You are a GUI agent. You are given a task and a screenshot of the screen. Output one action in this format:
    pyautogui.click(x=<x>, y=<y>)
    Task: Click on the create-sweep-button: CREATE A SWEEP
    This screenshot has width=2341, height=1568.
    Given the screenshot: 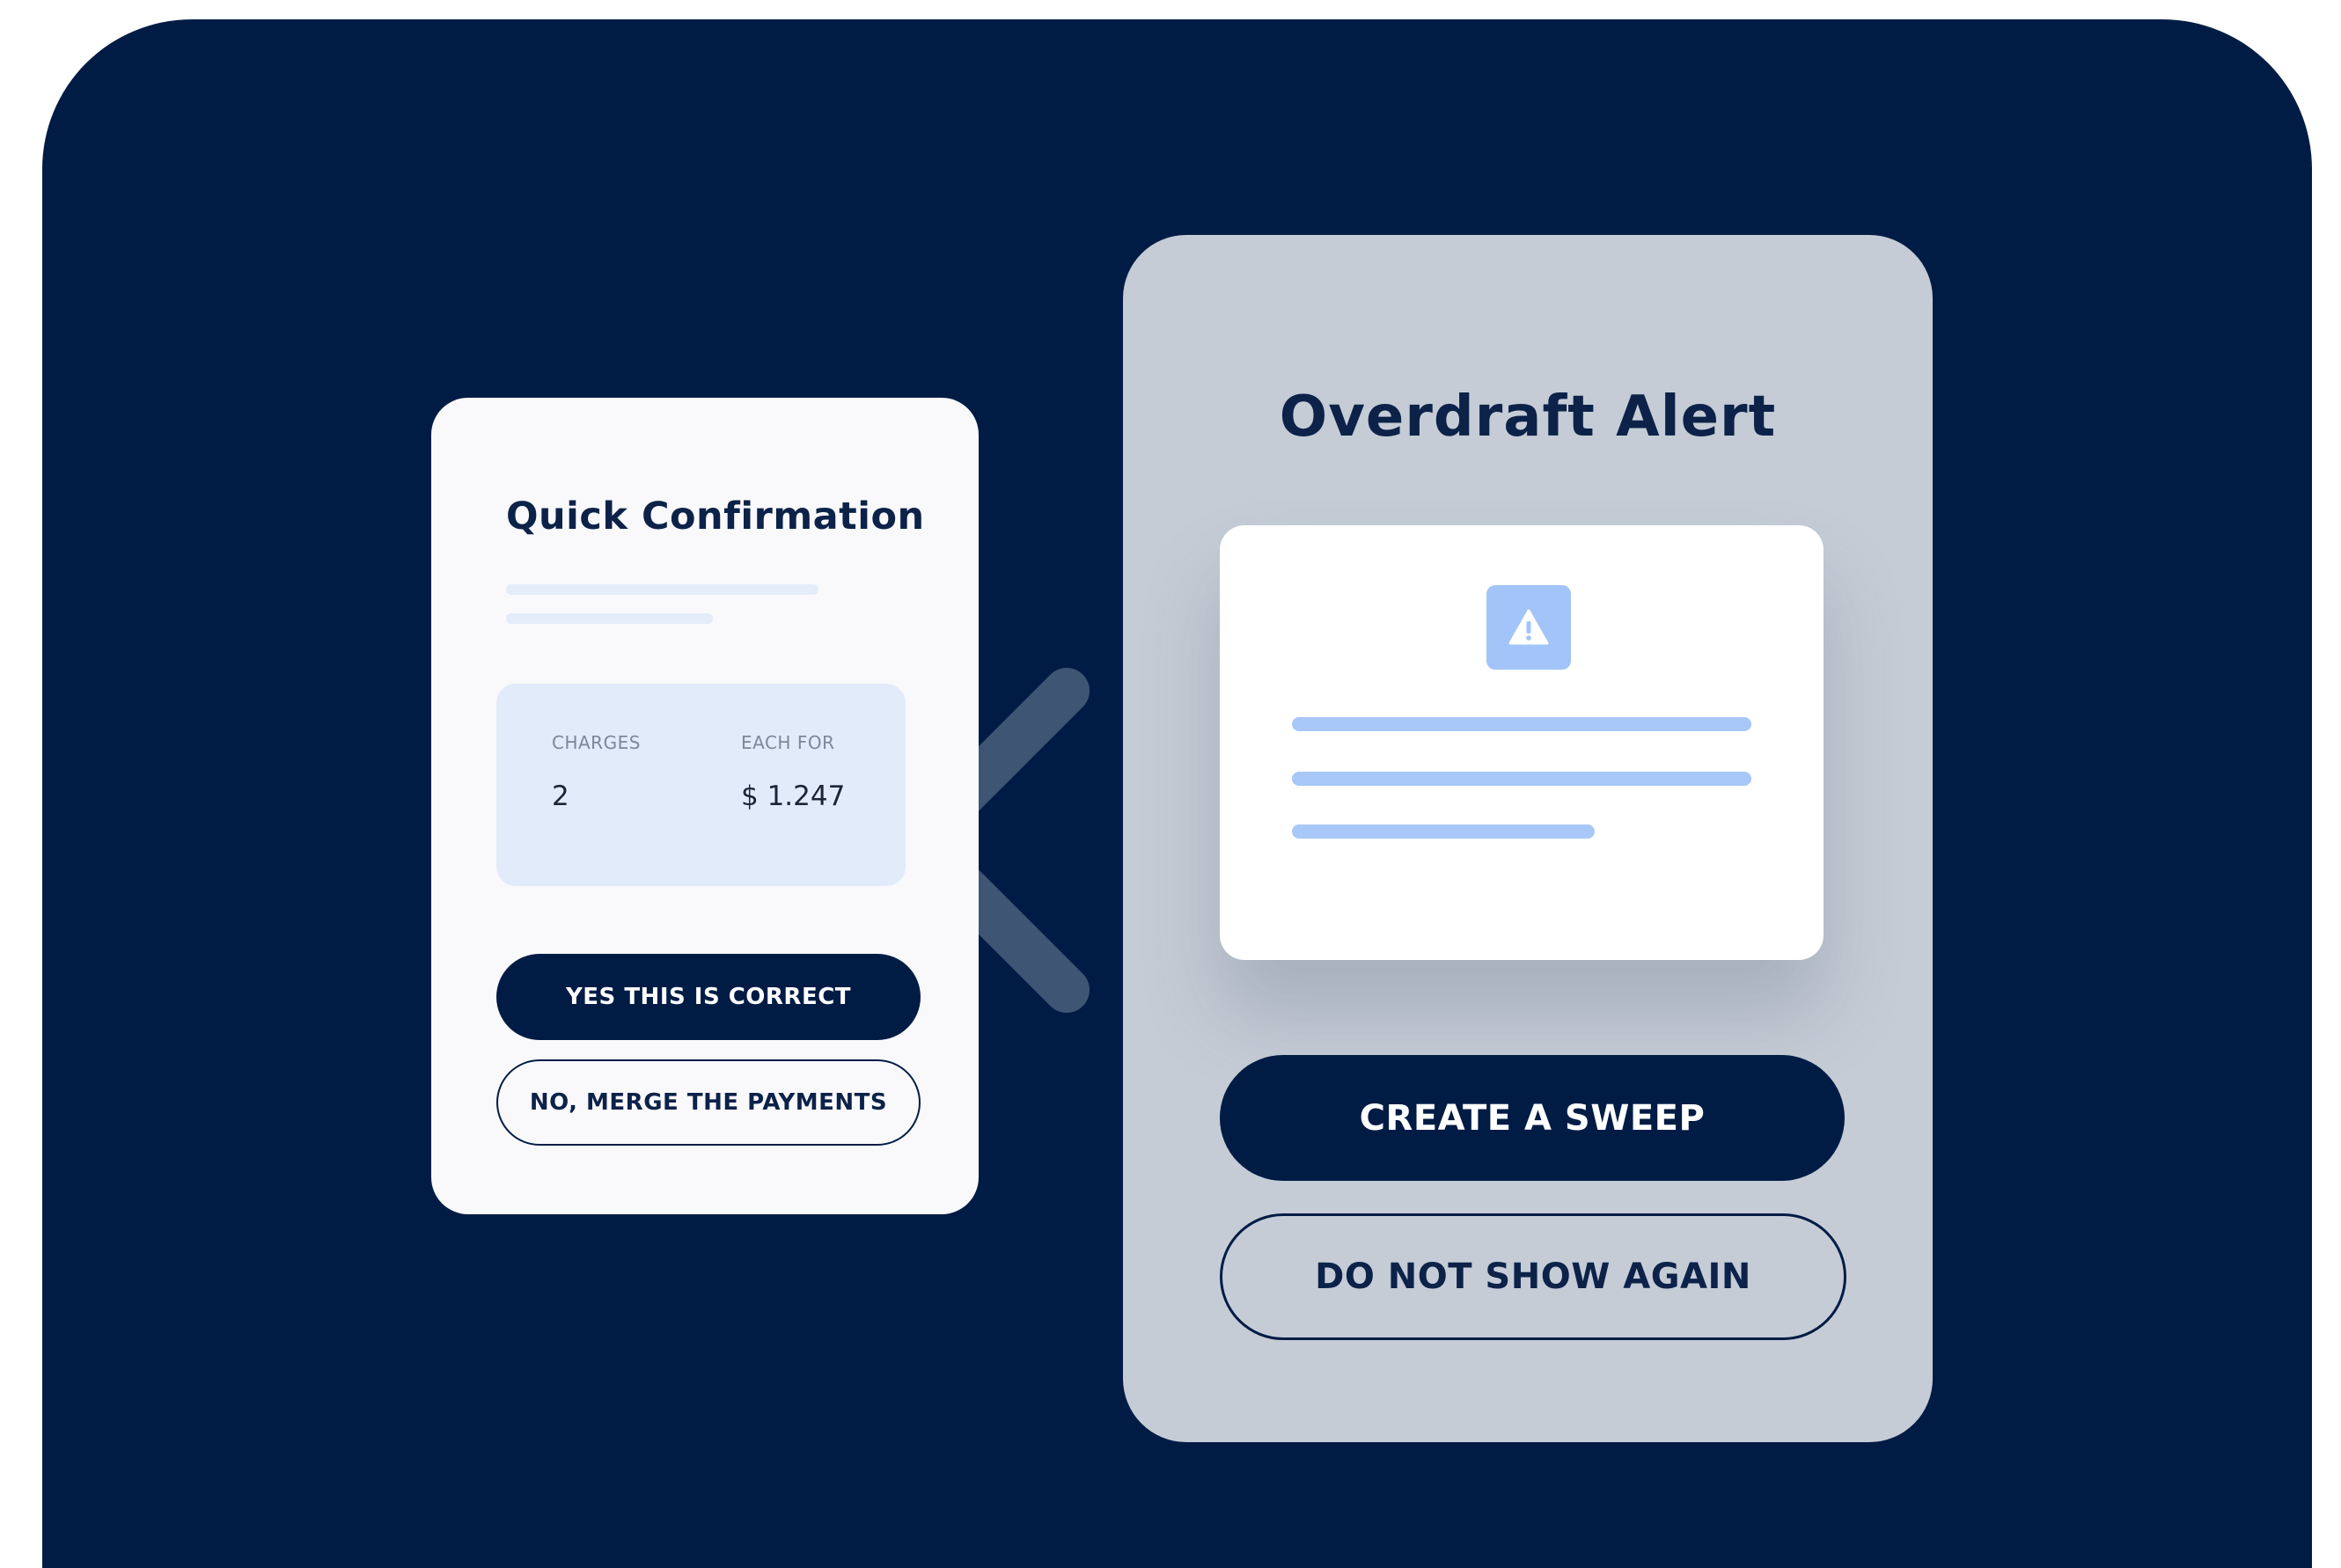 What is the action you would take?
    pyautogui.click(x=1533, y=1118)
    